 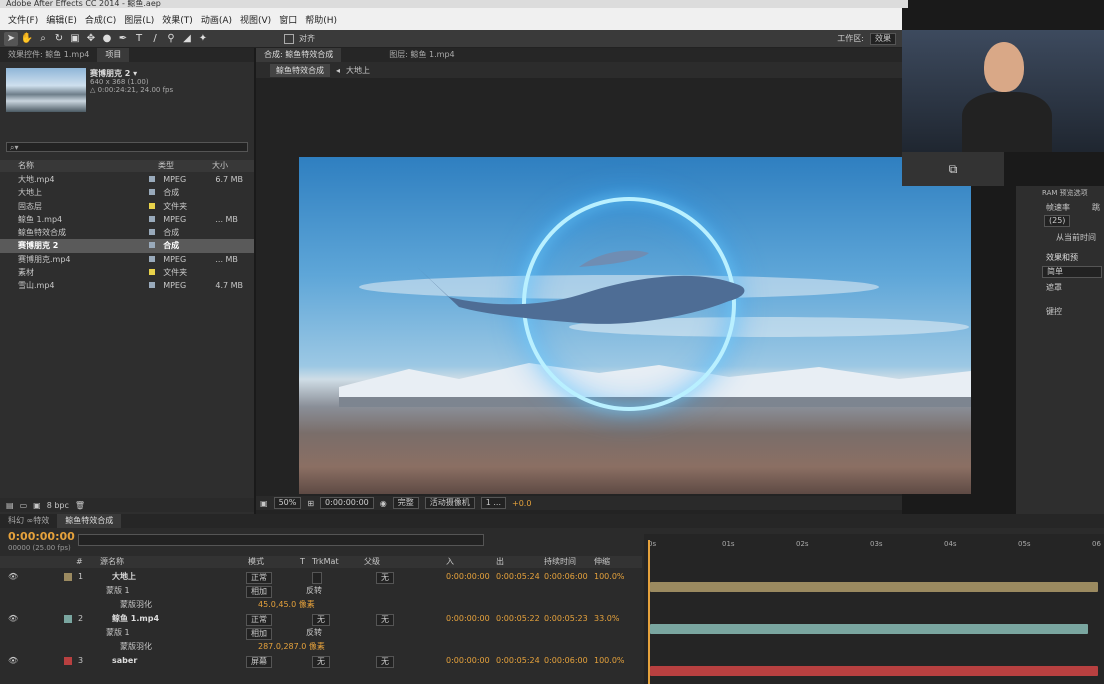 I want to click on property-value: 287.0,287.0 像素, so click(x=291, y=647).